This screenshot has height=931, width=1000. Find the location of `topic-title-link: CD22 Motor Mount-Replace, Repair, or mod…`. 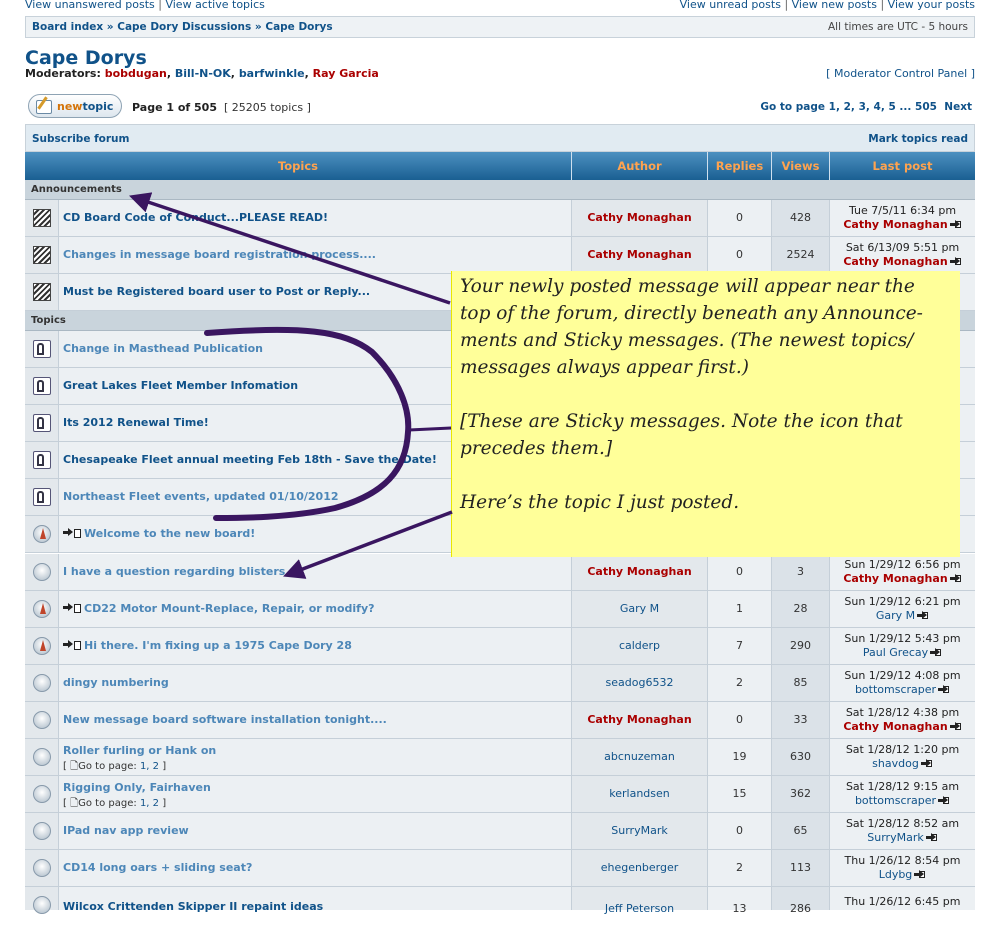

topic-title-link: CD22 Motor Mount-Replace, Repair, or mod… is located at coordinates (229, 608).